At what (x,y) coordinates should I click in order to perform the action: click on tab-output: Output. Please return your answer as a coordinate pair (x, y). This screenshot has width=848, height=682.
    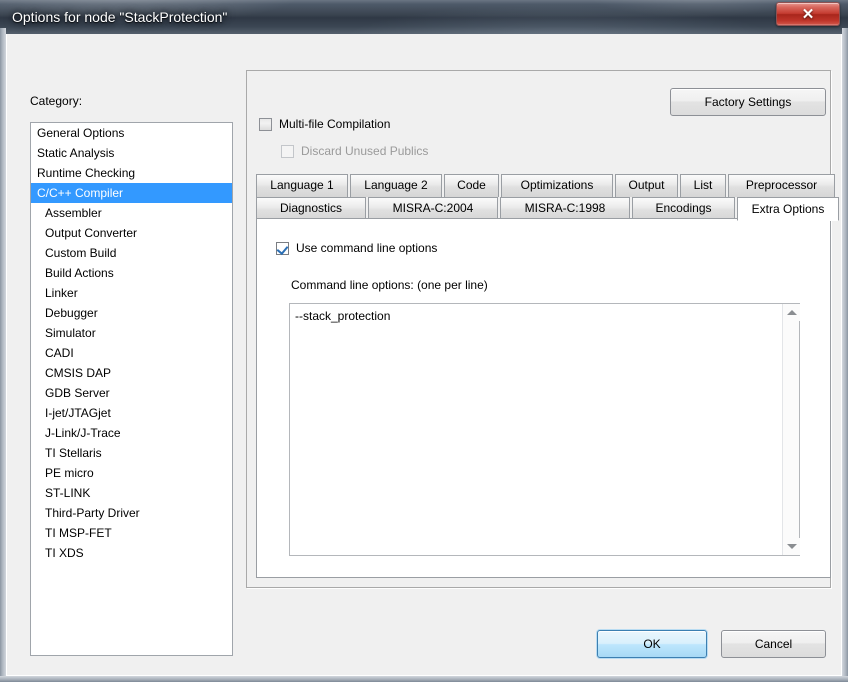
    Looking at the image, I should click on (646, 185).